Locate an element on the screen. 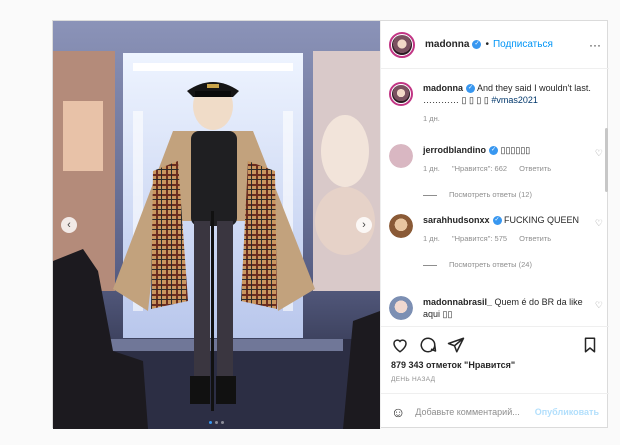  view-replies-label: Посмотреть ответы (24) is located at coordinates (490, 264).